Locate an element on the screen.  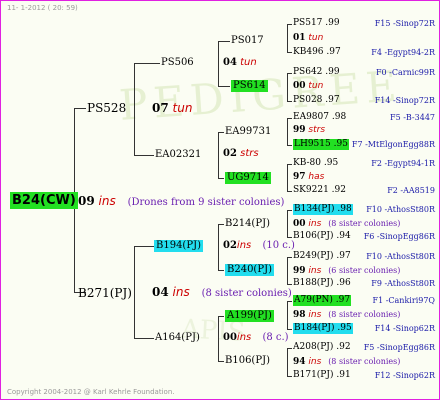
gen4-line-b171: F12 -Sinop62R is located at coordinates (404, 375).